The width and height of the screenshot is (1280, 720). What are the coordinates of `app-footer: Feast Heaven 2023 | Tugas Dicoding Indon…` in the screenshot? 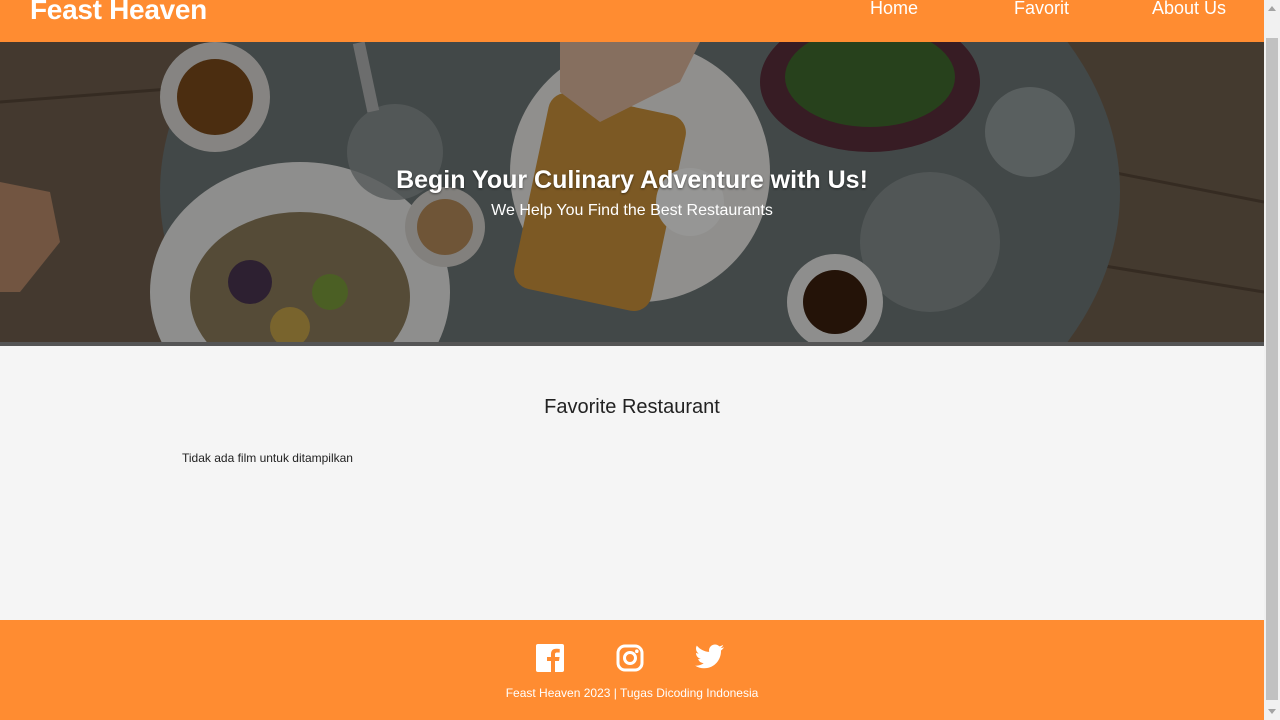 It's located at (632, 670).